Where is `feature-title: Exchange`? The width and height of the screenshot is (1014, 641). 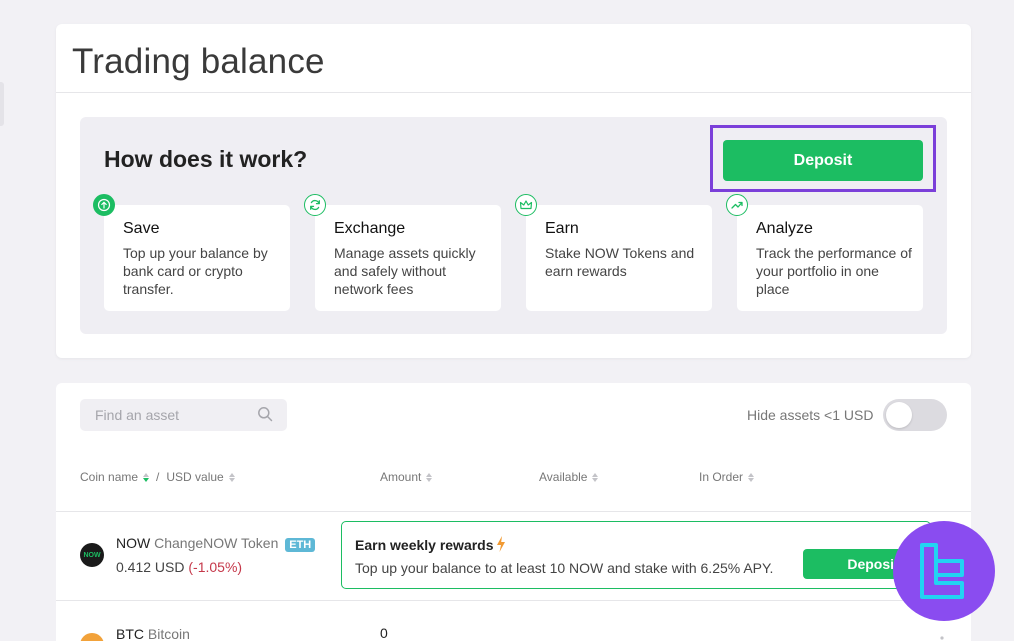
feature-title: Exchange is located at coordinates (370, 228).